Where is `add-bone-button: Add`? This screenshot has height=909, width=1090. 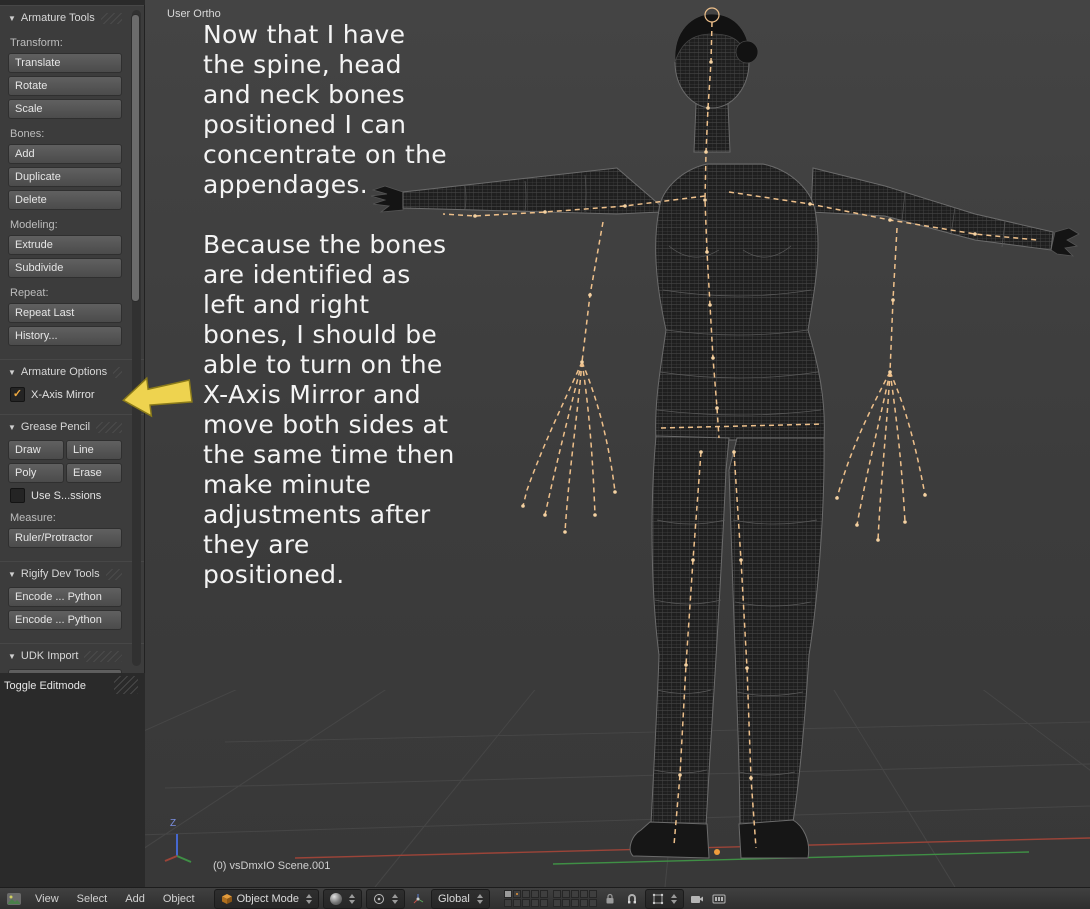 add-bone-button: Add is located at coordinates (65, 154).